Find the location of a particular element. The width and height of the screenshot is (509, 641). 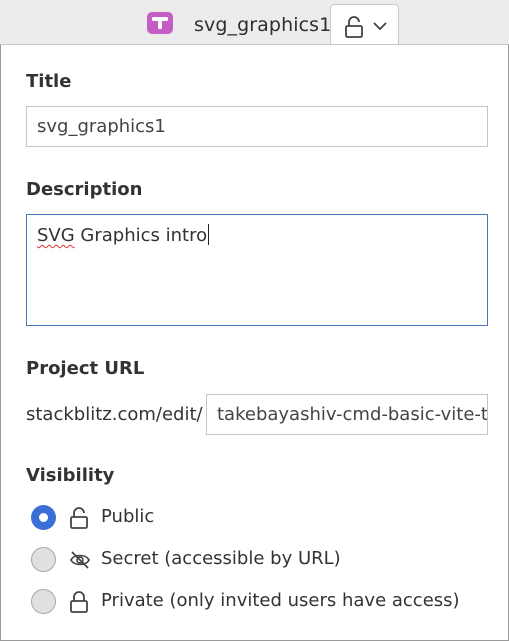

title-input is located at coordinates (257, 126).